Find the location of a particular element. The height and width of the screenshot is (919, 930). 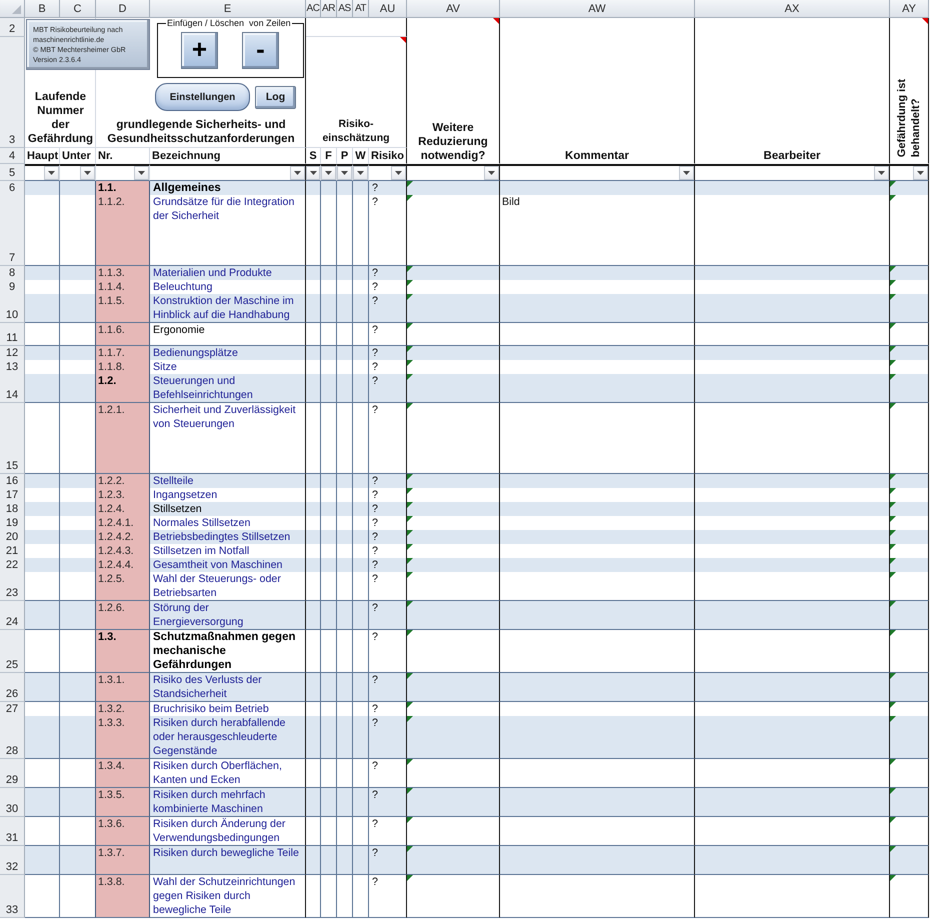

row-header: 15 is located at coordinates (12, 438).